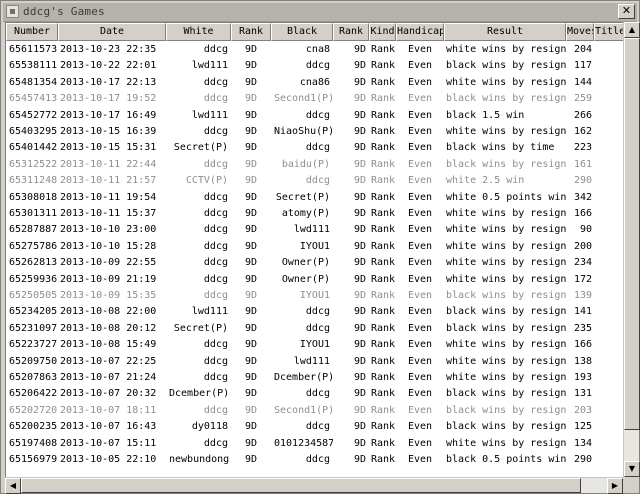 This screenshot has height=494, width=640. Describe the element at coordinates (303, 131) in the screenshot. I see `cell-black: NiaoShu(P)` at that location.